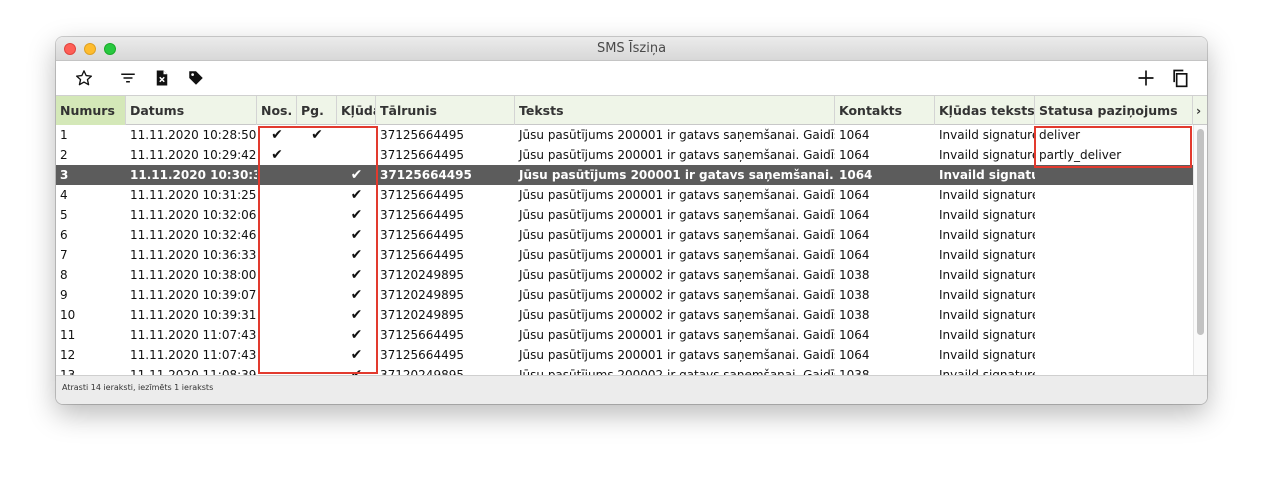  I want to click on cell-datums: 11.11.2020 10:28:50, so click(193, 135).